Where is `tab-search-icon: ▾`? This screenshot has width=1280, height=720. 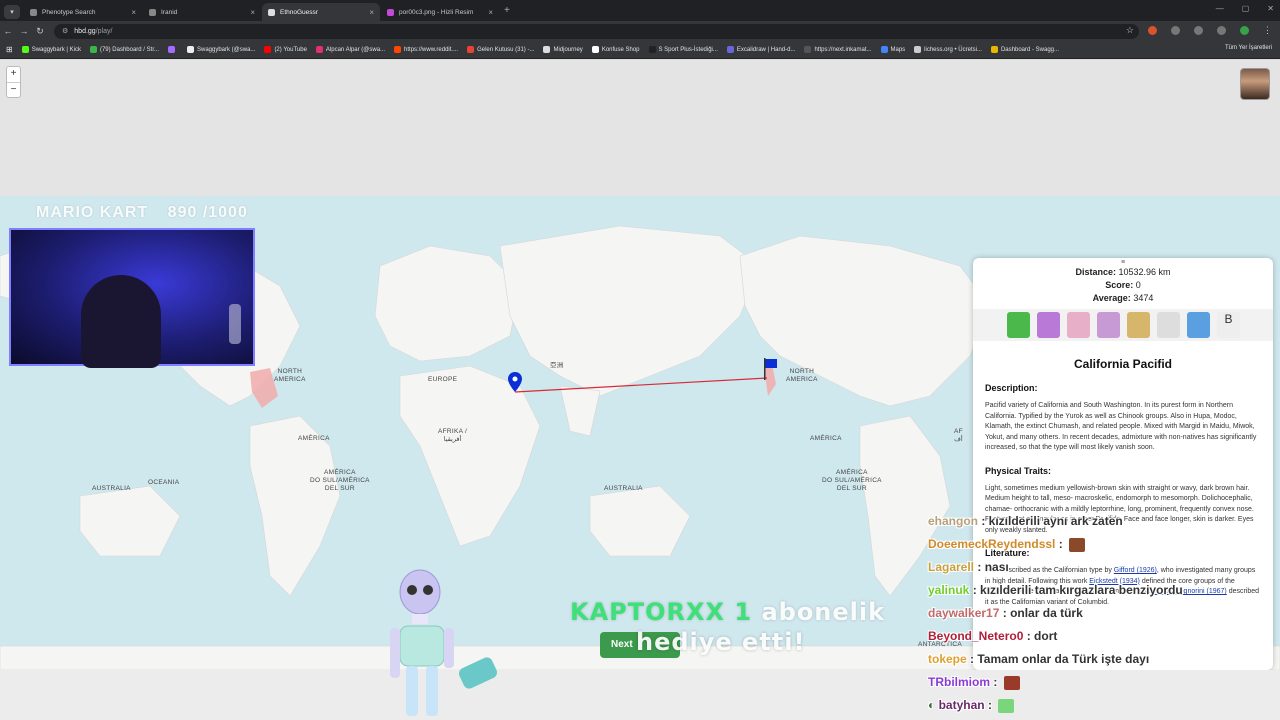 tab-search-icon: ▾ is located at coordinates (12, 12).